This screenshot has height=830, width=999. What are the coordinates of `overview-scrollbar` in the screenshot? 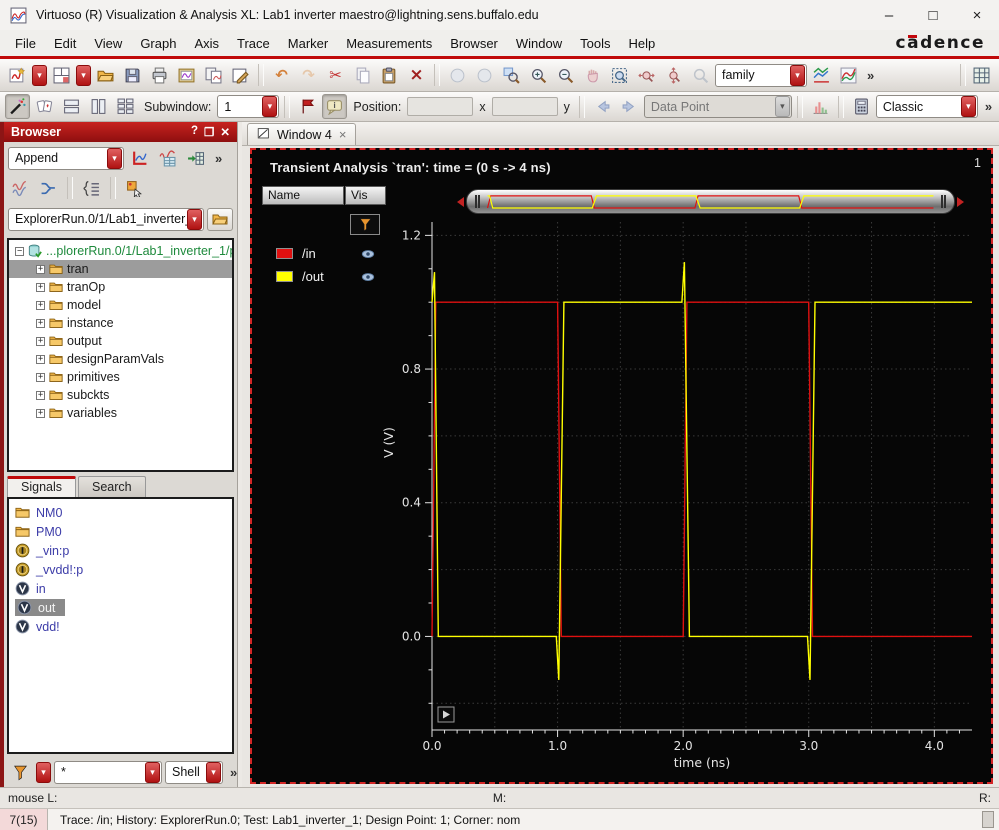 It's located at (710, 201).